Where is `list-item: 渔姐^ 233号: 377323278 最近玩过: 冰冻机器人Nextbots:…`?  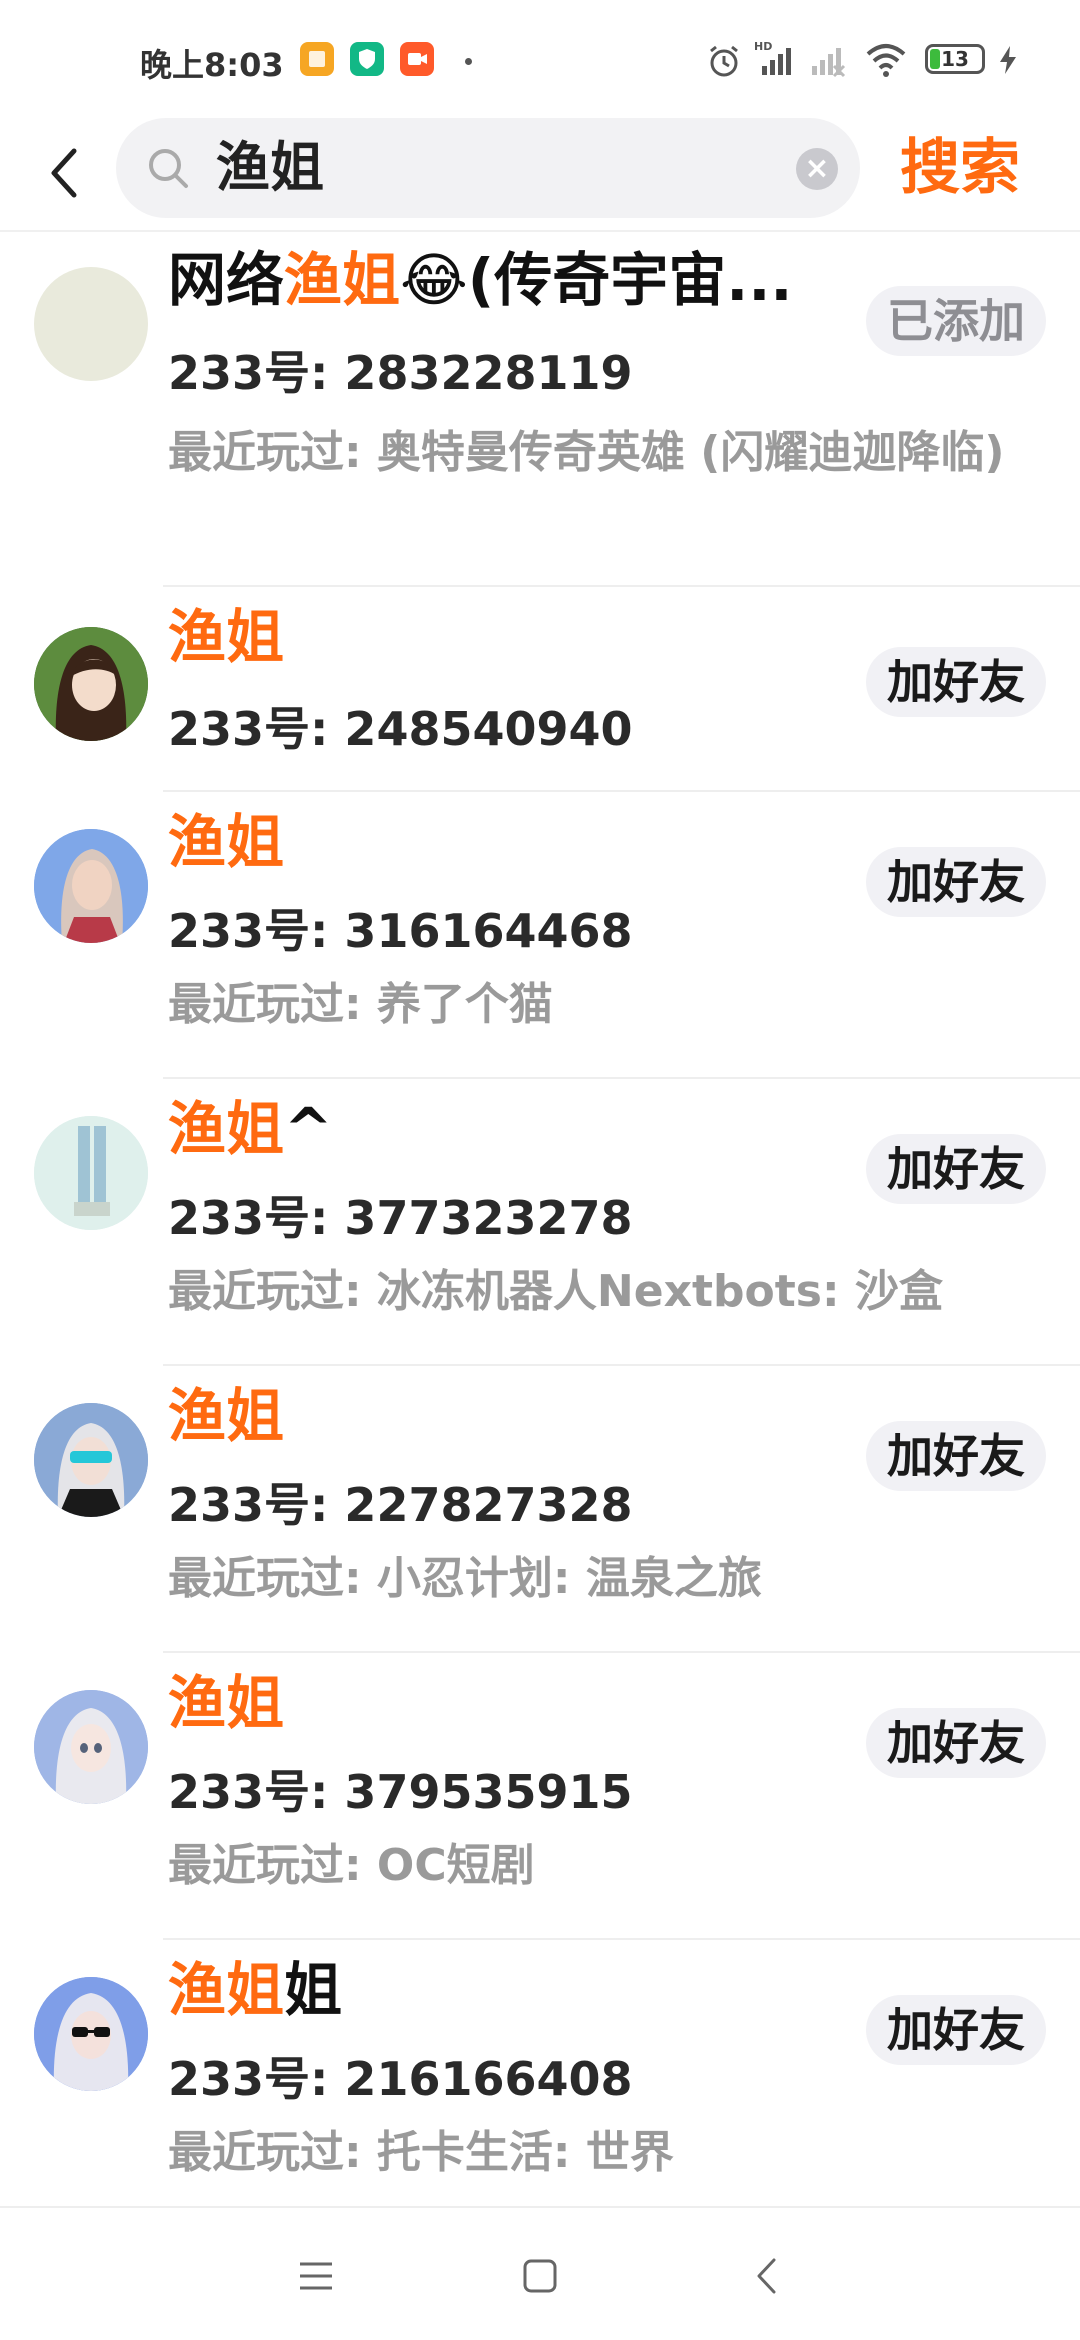 list-item: 渔姐^ 233号: 377323278 最近玩过: 冰冻机器人Nextbots:… is located at coordinates (540, 1222).